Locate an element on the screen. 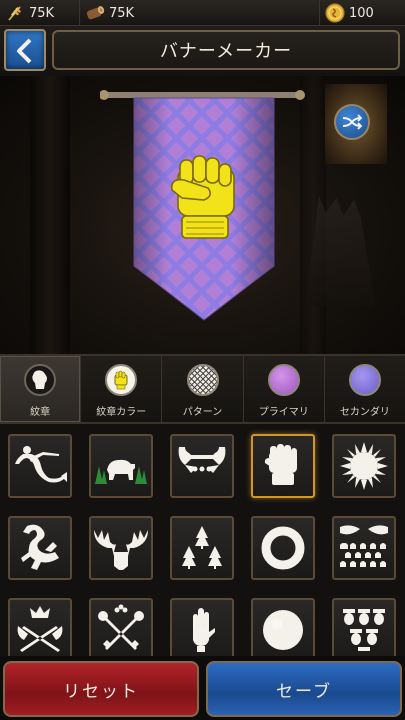  header: バナーメーカー is located at coordinates (202, 51).